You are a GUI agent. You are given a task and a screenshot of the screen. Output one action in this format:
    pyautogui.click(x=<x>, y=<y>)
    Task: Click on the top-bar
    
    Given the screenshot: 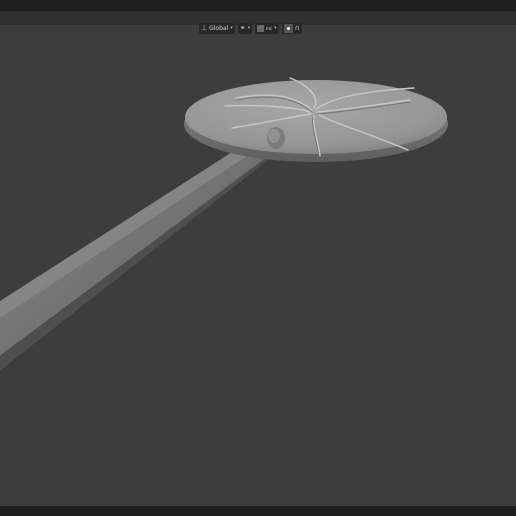 What is the action you would take?
    pyautogui.click(x=258, y=5)
    